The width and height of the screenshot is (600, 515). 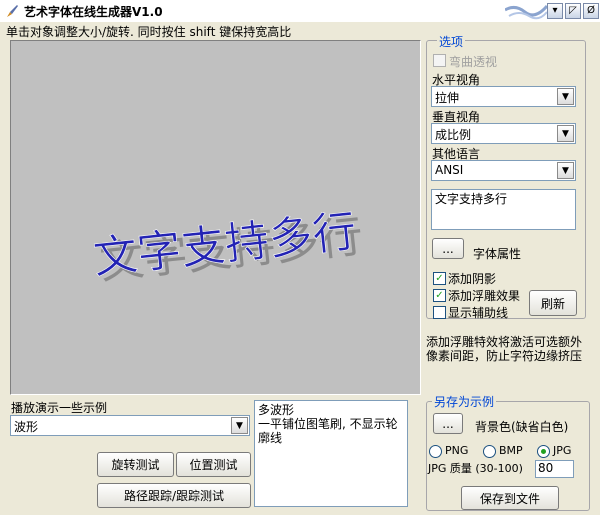 I want to click on shadow-checkbox: ✓, so click(x=439, y=278).